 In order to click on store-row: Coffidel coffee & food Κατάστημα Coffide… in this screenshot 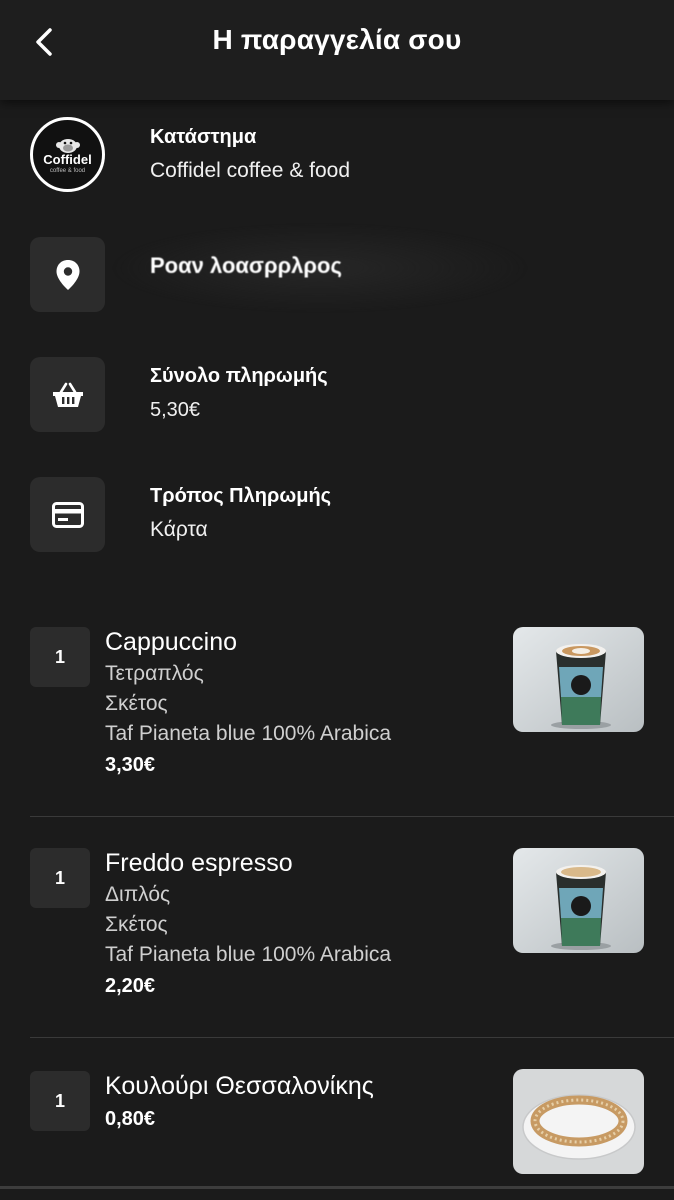, I will do `click(340, 155)`.